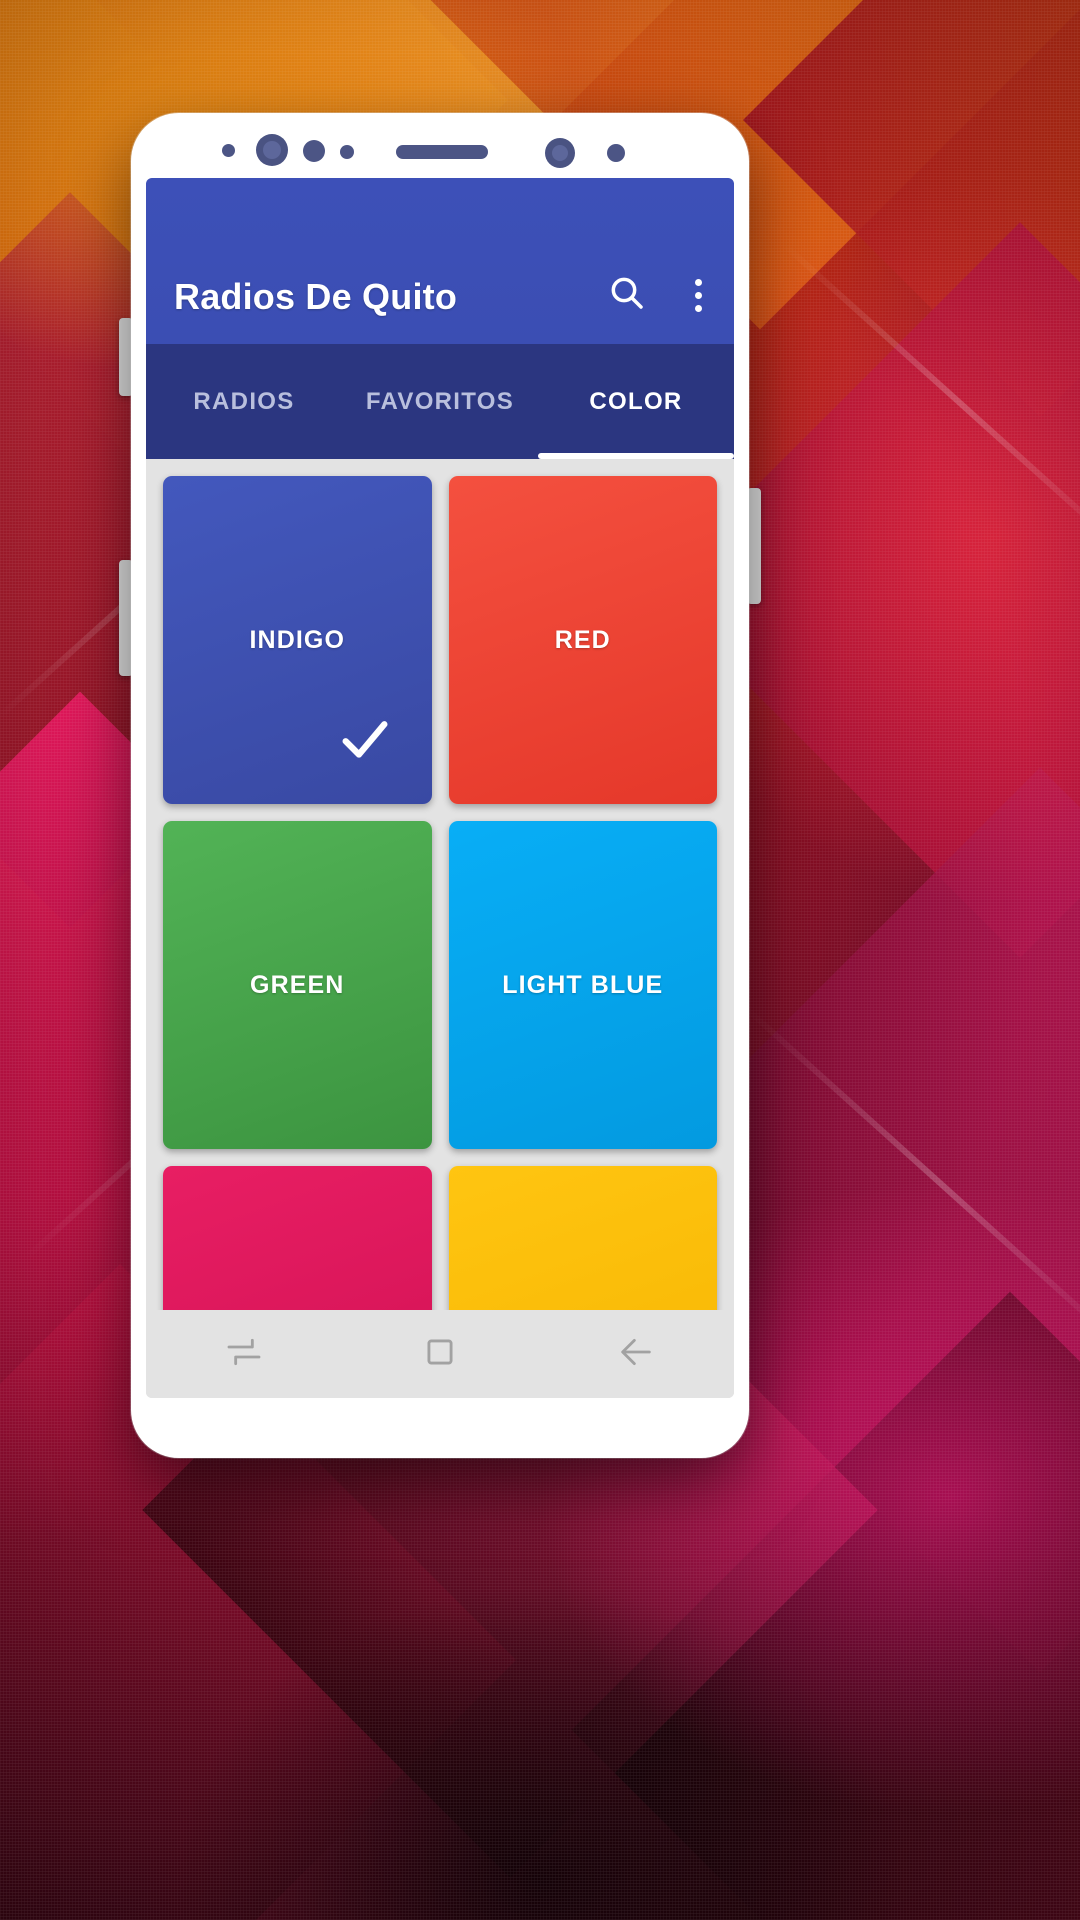  I want to click on front-camera-lens, so click(272, 150).